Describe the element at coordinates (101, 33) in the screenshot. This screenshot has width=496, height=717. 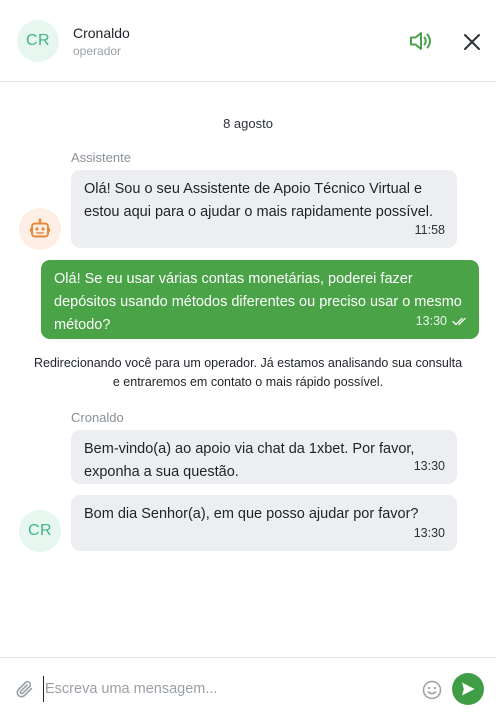
I see `agent-name: Cronaldo` at that location.